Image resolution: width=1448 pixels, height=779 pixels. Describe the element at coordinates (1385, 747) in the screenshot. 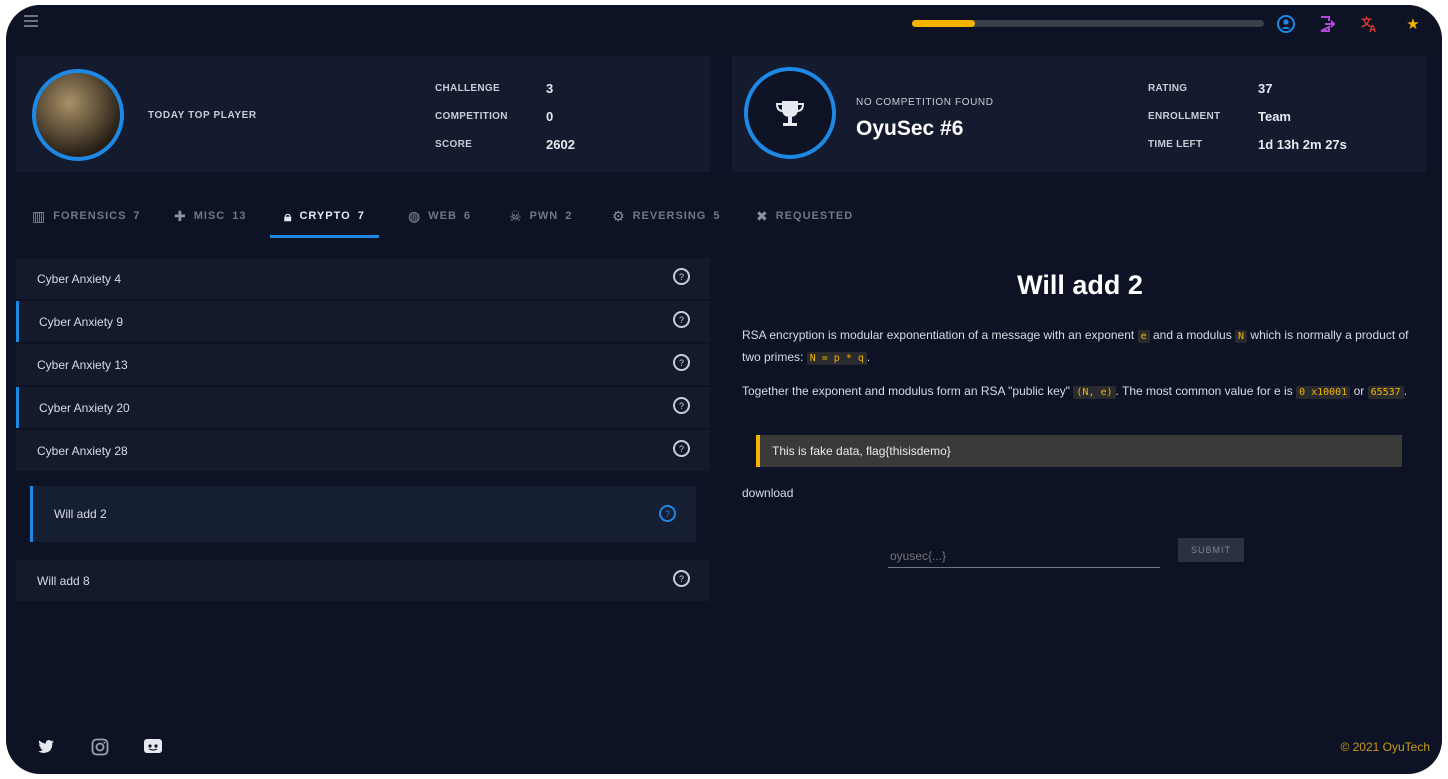

I see `copyright-text: © 2021 OyuTech` at that location.